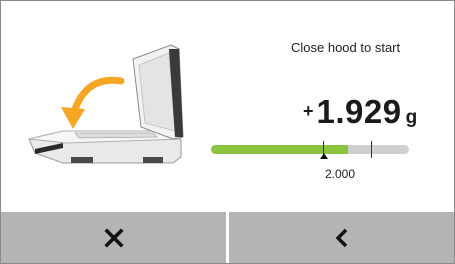 Image resolution: width=455 pixels, height=264 pixels. I want to click on tolerance-marker, so click(371, 149).